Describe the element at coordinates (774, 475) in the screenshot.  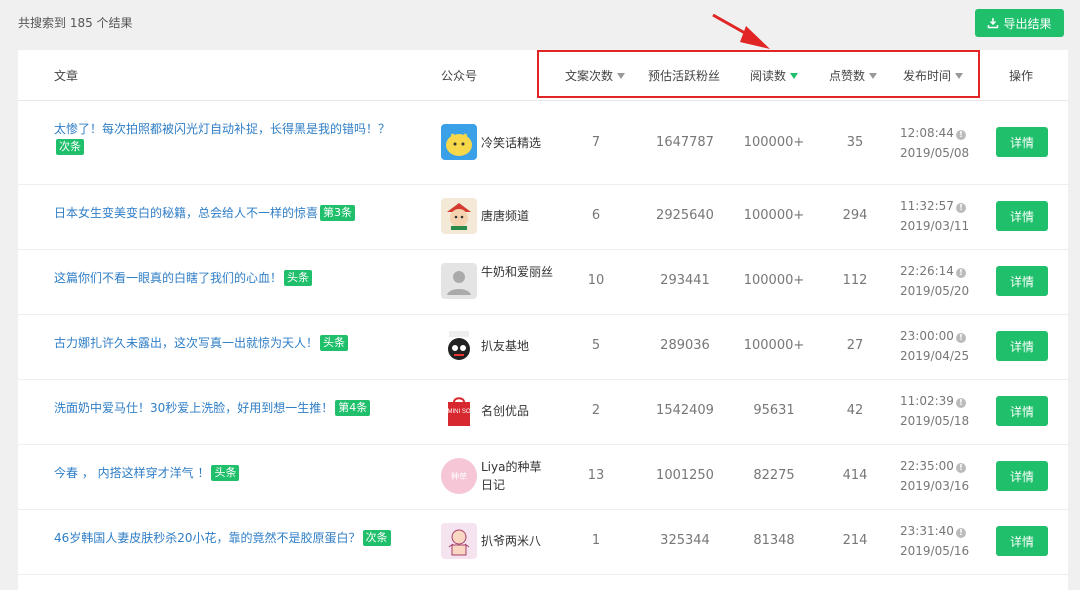
I see `read-count: 82275` at that location.